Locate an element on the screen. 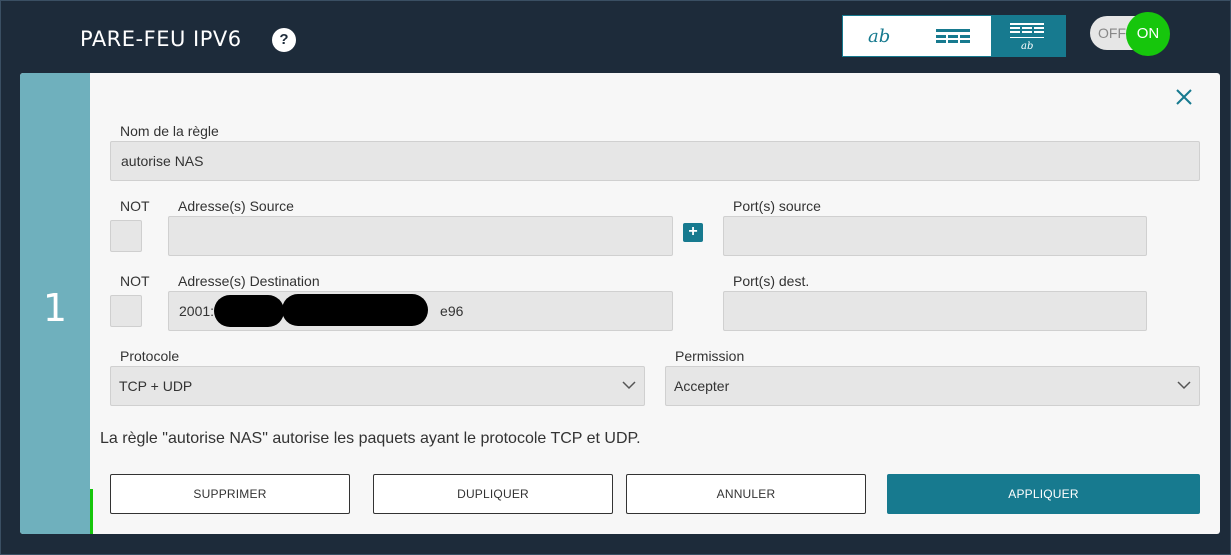  permission-label: Permission is located at coordinates (710, 356).